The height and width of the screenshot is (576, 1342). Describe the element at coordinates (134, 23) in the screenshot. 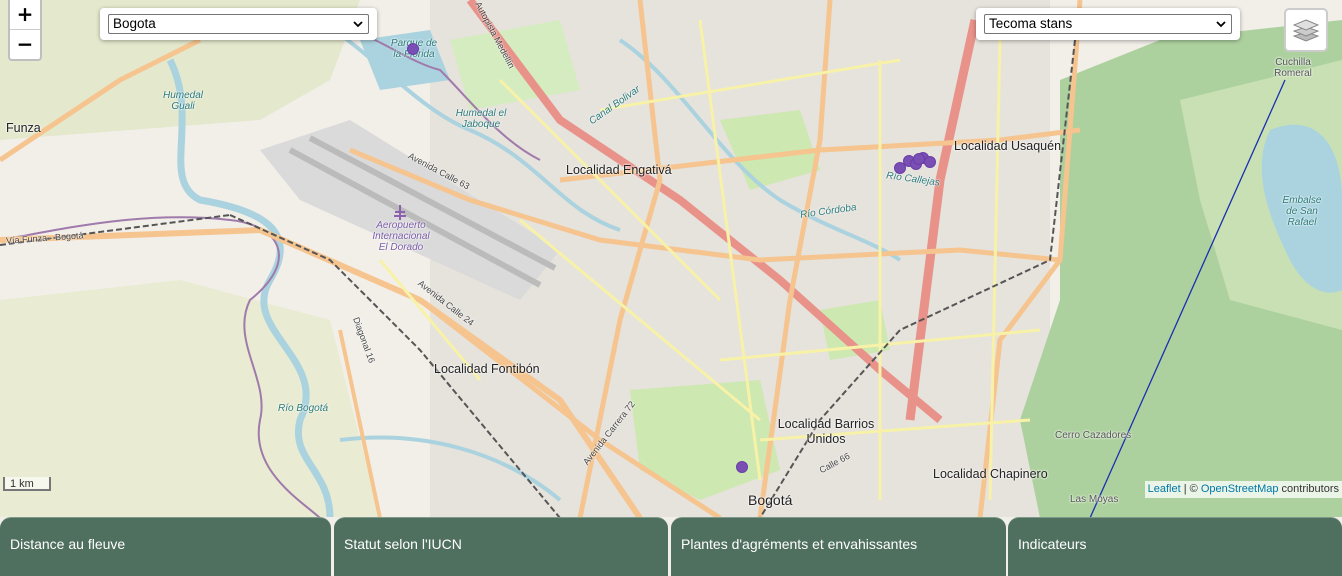

I see `city-select-value: Bogota` at that location.